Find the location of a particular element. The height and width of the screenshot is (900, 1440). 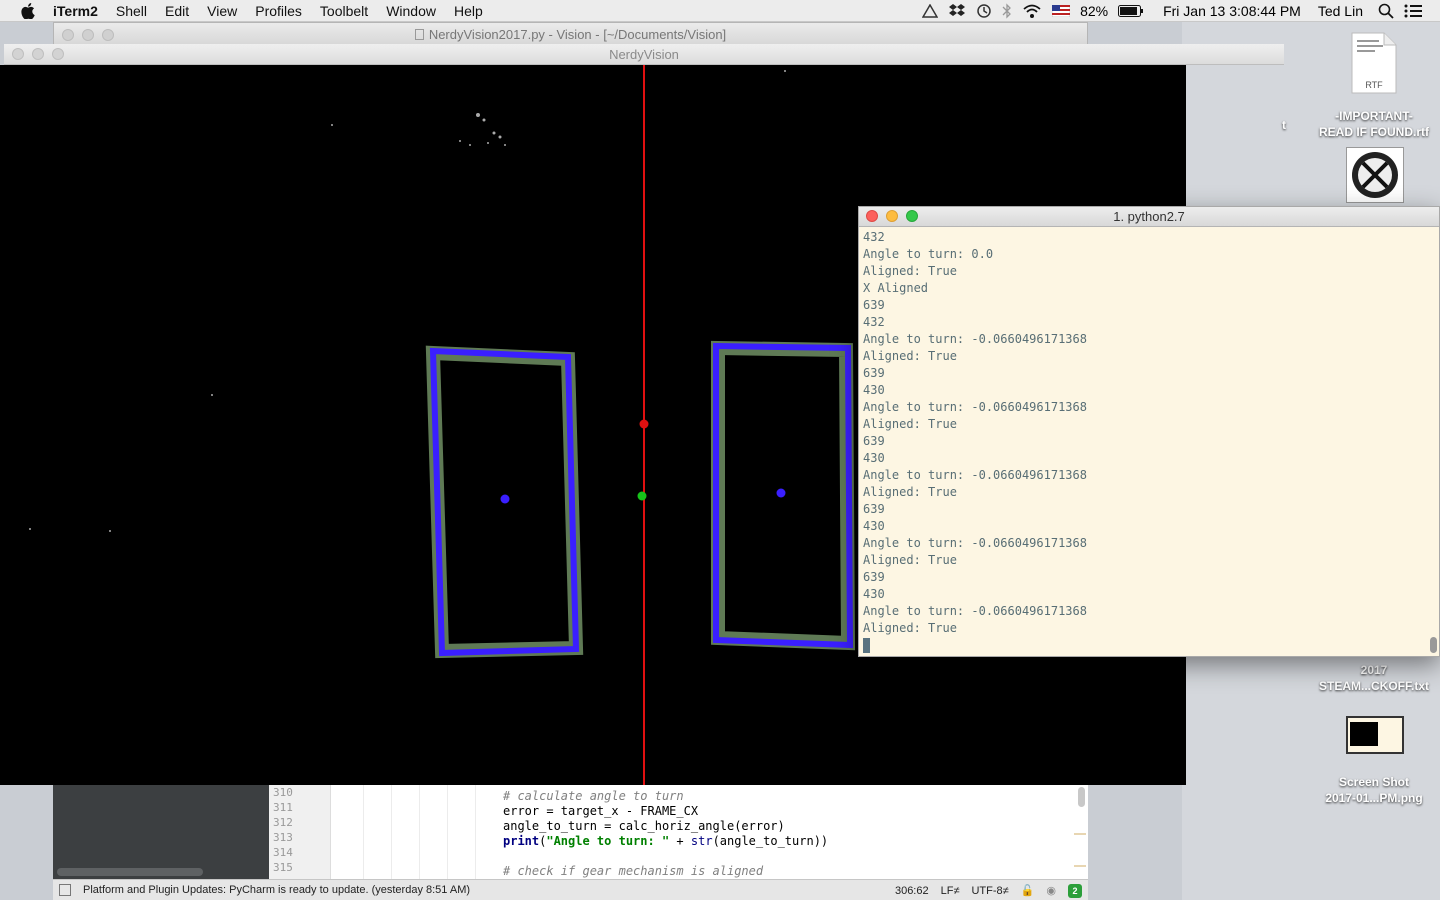

iterm-titlebar: 1. python2.7 is located at coordinates (1149, 217).